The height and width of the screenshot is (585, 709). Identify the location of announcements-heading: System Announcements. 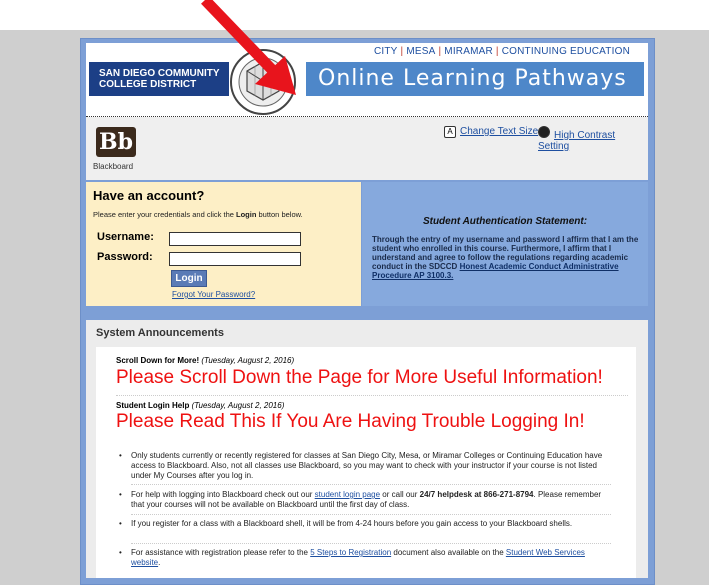
(160, 333).